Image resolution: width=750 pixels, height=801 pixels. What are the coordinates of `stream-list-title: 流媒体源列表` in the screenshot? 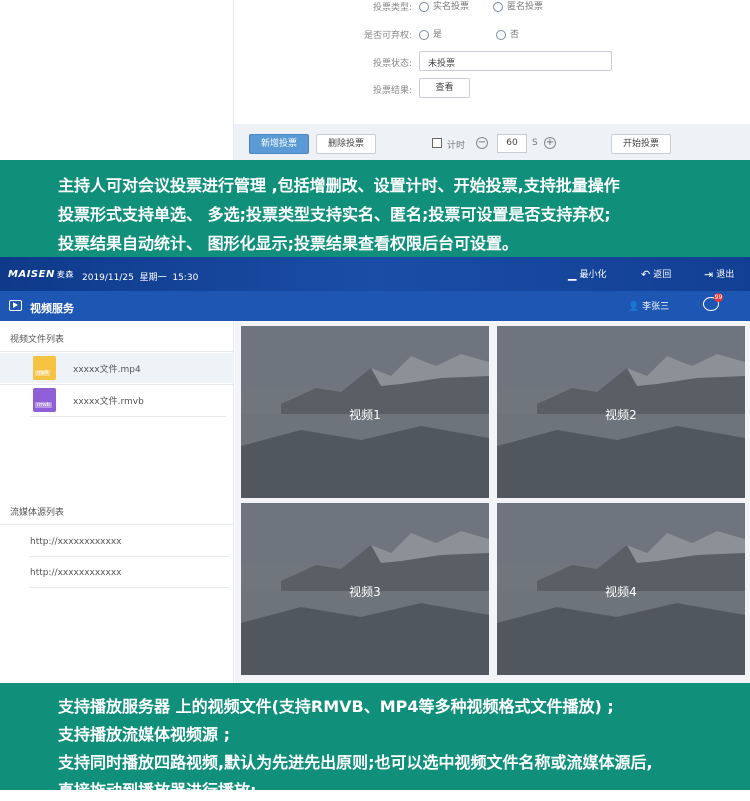 It's located at (37, 513).